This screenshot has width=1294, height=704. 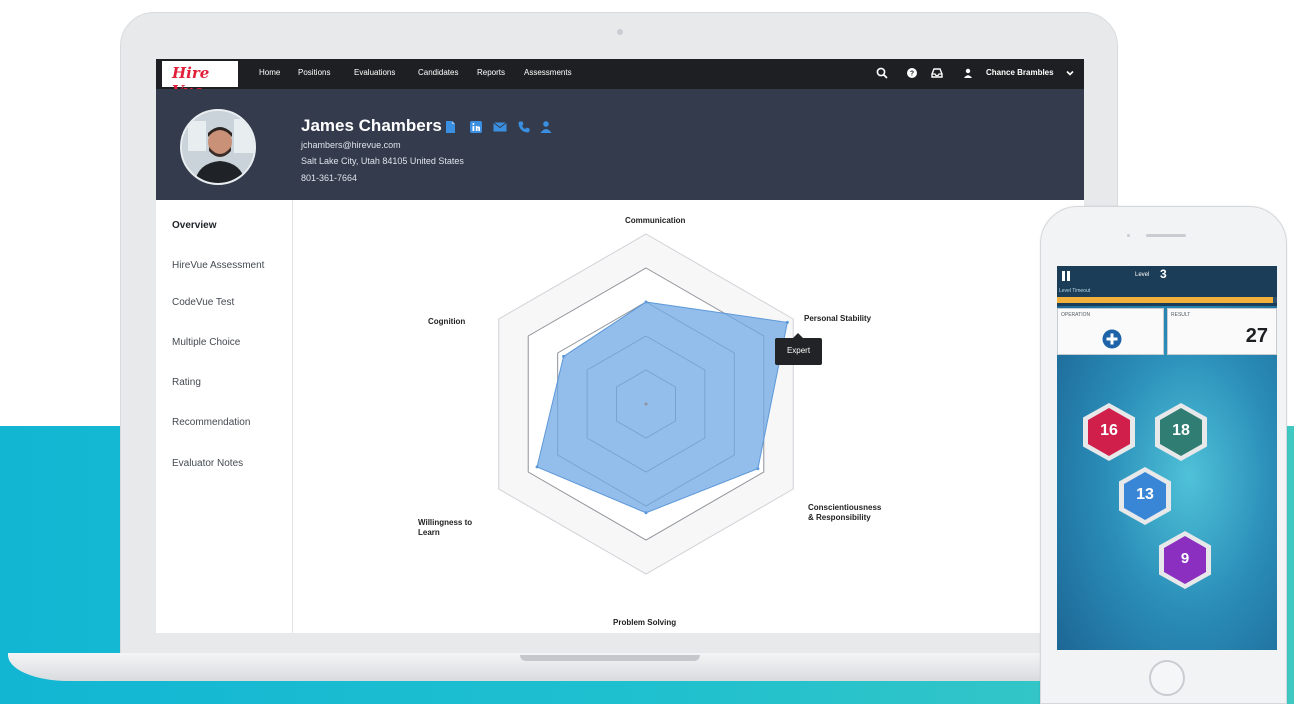 I want to click on number-tile-13: 13, so click(x=1145, y=496).